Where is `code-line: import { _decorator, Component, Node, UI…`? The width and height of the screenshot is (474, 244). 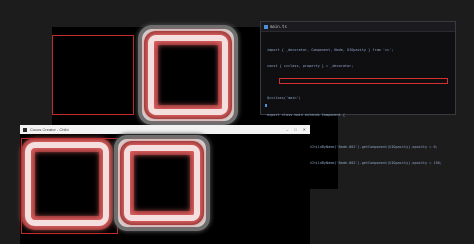
code-line: import { _decorator, Component, Node, UI… is located at coordinates (330, 49).